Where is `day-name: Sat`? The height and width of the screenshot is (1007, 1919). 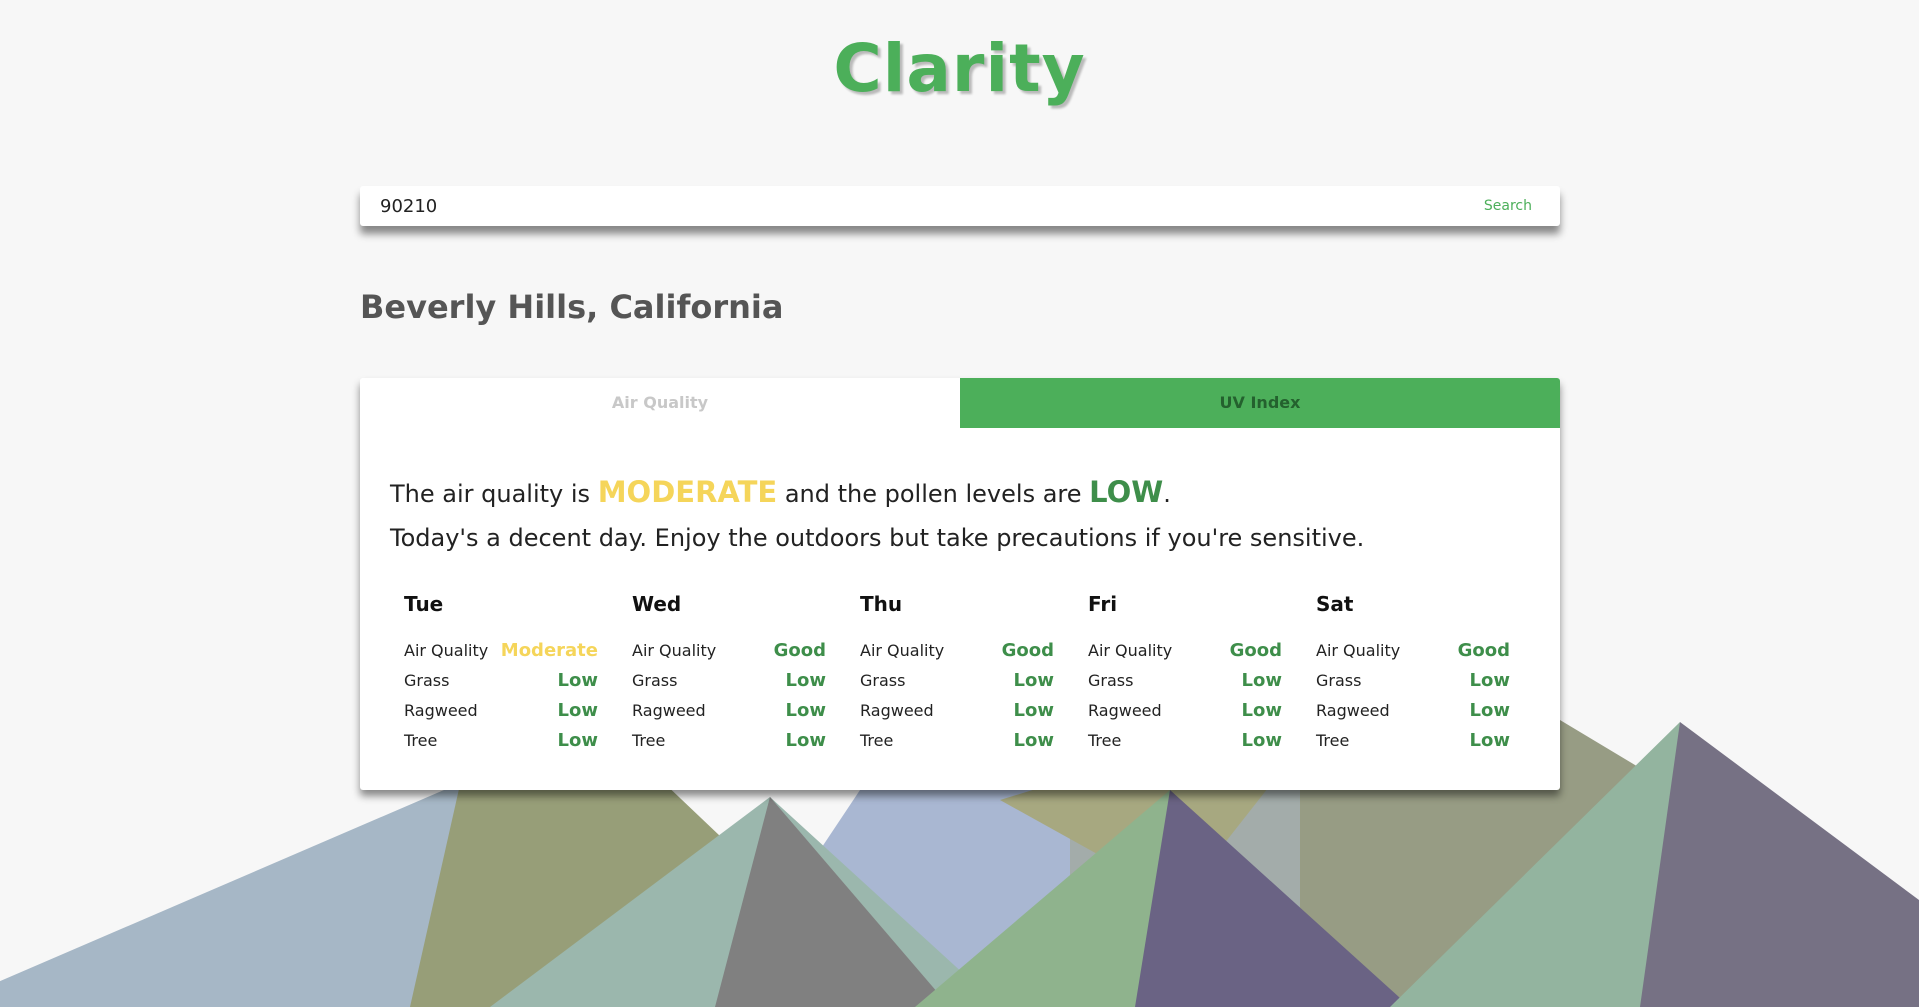
day-name: Sat is located at coordinates (1335, 604).